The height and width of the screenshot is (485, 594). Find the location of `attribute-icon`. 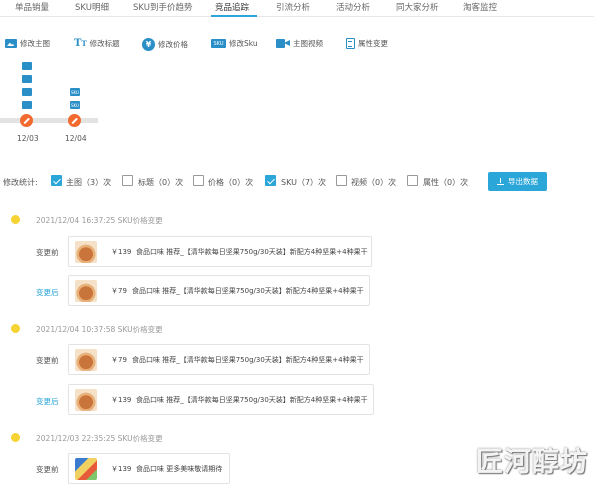

attribute-icon is located at coordinates (350, 43).